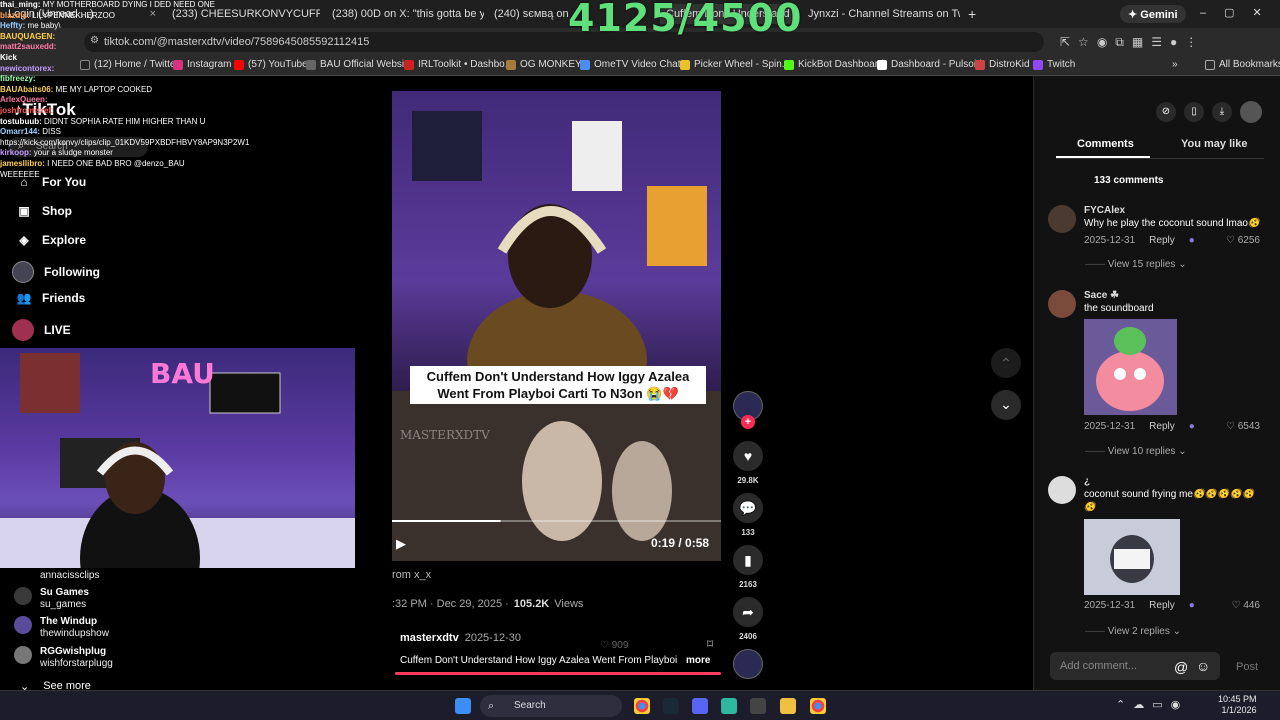 The height and width of the screenshot is (720, 1280). Describe the element at coordinates (1133, 631) in the screenshot. I see `view-replies: —— View 2 replies ⌄` at that location.